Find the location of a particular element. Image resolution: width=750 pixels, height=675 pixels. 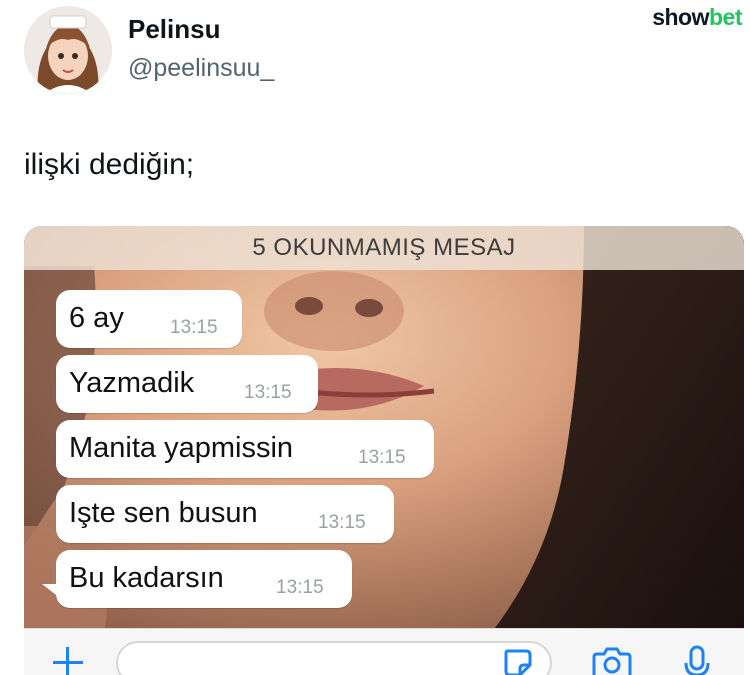

unread-banner: 5 OKUNMAMIŞ MESAJ is located at coordinates (384, 248).